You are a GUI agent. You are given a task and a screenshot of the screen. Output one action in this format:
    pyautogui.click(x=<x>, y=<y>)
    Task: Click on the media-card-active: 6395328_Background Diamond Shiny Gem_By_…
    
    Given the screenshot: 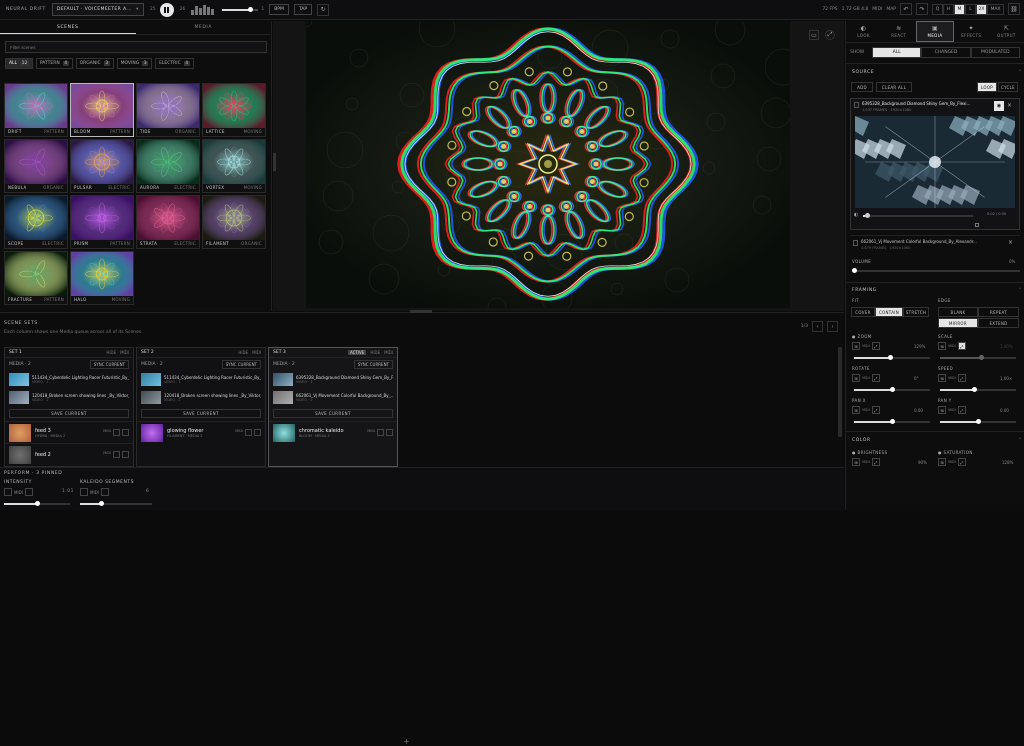 What is the action you would take?
    pyautogui.click(x=935, y=164)
    